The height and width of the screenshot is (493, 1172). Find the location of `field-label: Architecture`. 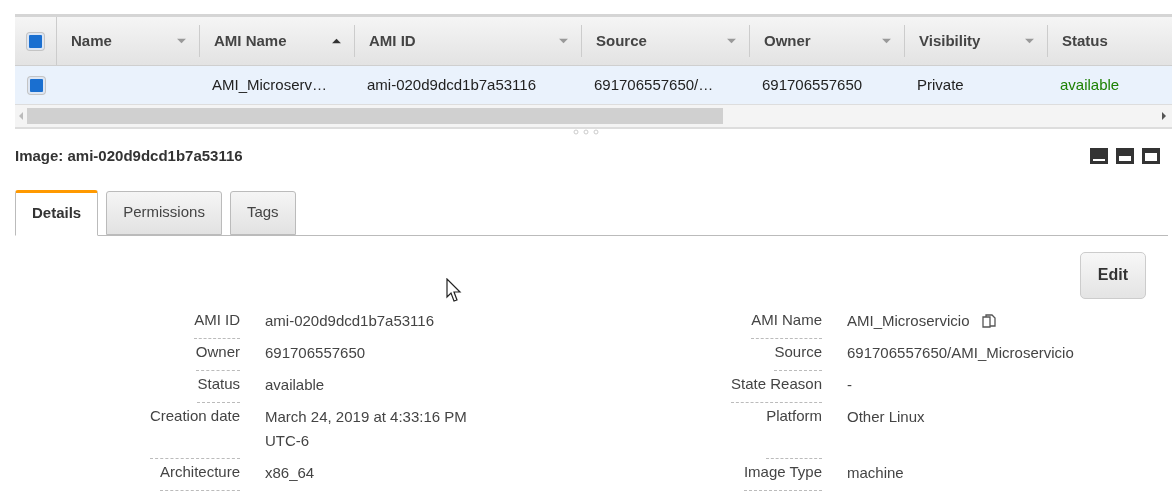

field-label: Architecture is located at coordinates (199, 475).